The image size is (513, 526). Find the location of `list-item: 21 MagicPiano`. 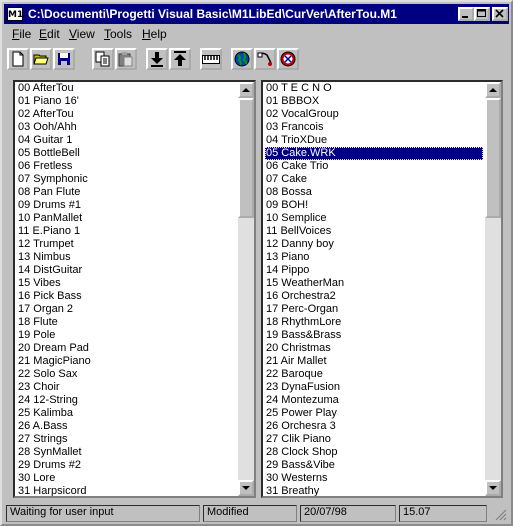

list-item: 21 MagicPiano is located at coordinates (126, 361).